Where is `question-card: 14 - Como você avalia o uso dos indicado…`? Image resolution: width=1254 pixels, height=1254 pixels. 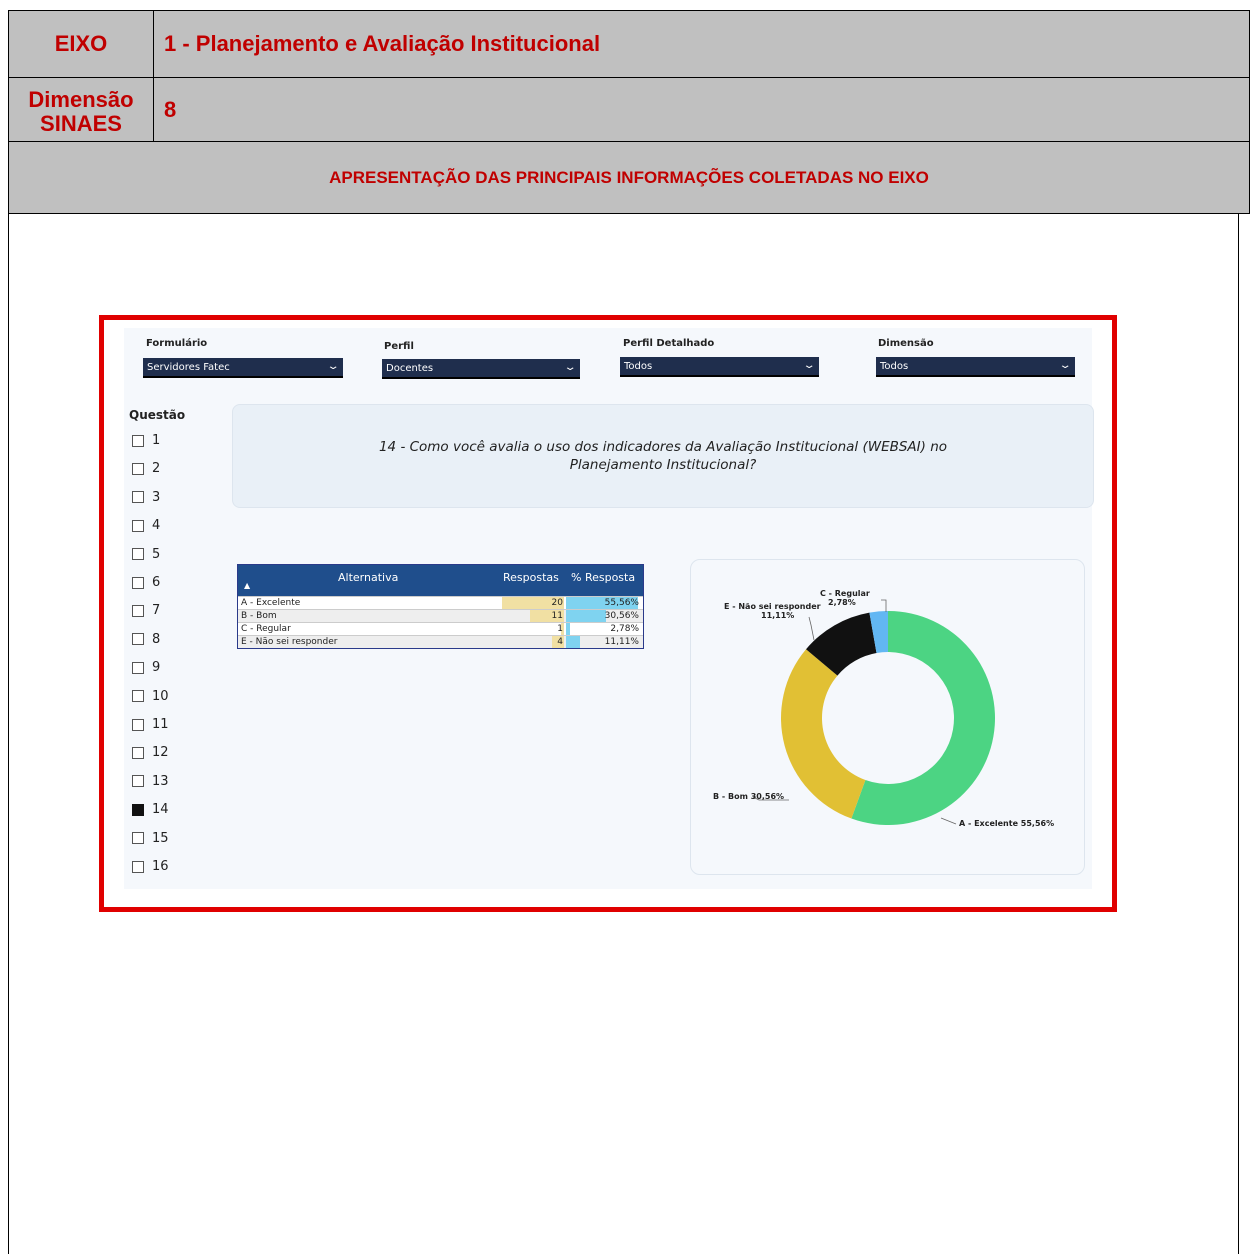
question-card: 14 - Como você avalia o uso dos indicado… is located at coordinates (663, 456).